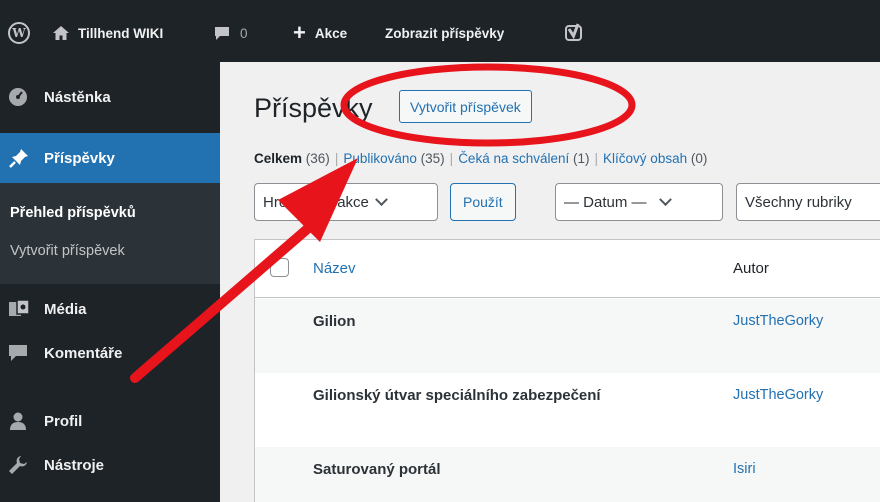  I want to click on comments-link: 0, so click(231, 33).